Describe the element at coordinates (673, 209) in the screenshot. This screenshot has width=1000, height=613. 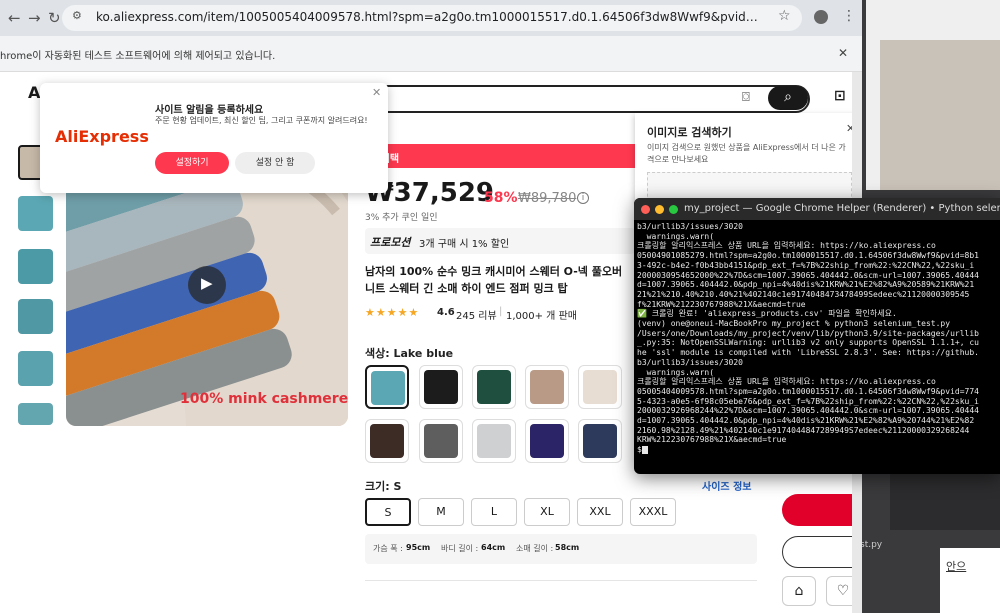
I see `maximize-window-button` at that location.